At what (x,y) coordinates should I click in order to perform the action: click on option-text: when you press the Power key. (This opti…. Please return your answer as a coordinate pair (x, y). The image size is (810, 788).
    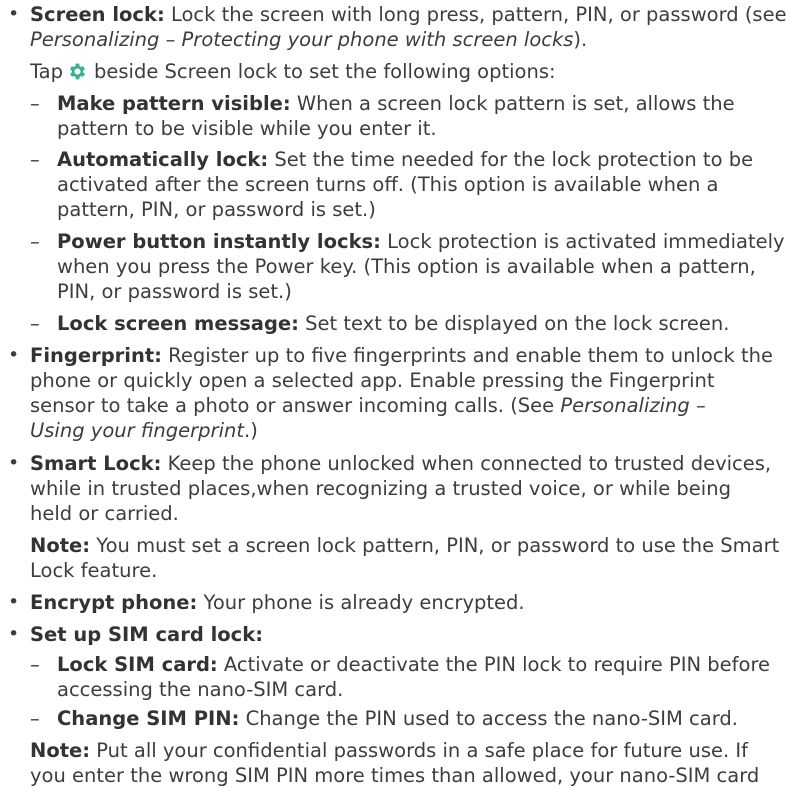
    Looking at the image, I should click on (406, 266).